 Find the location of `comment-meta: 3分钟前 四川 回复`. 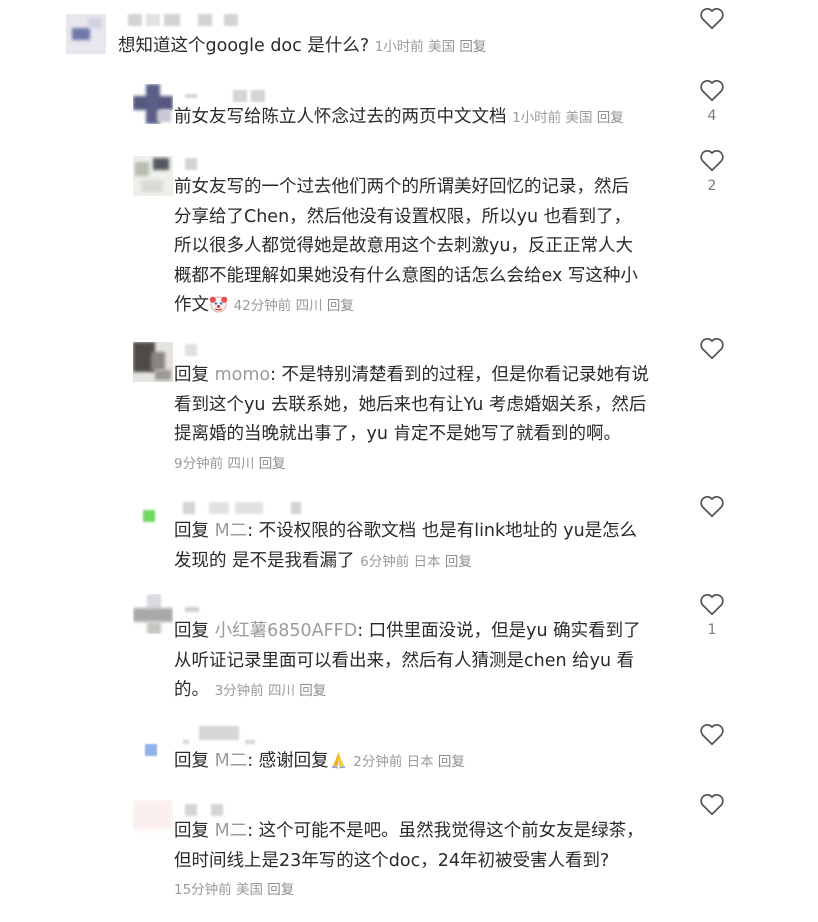

comment-meta: 3分钟前 四川 回复 is located at coordinates (271, 691).